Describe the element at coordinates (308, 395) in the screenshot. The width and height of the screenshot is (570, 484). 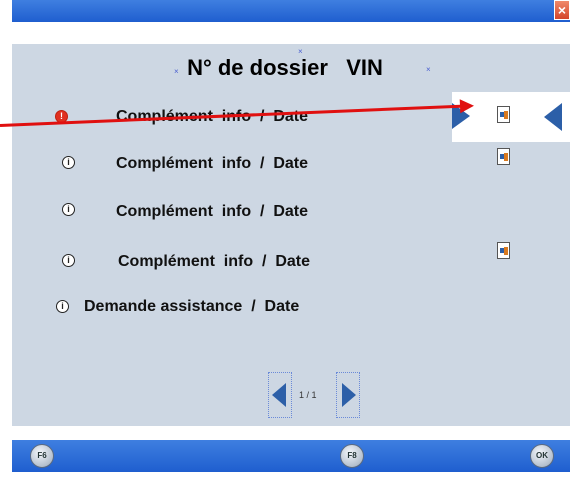
I see `page-indicator: 1 / 1` at that location.